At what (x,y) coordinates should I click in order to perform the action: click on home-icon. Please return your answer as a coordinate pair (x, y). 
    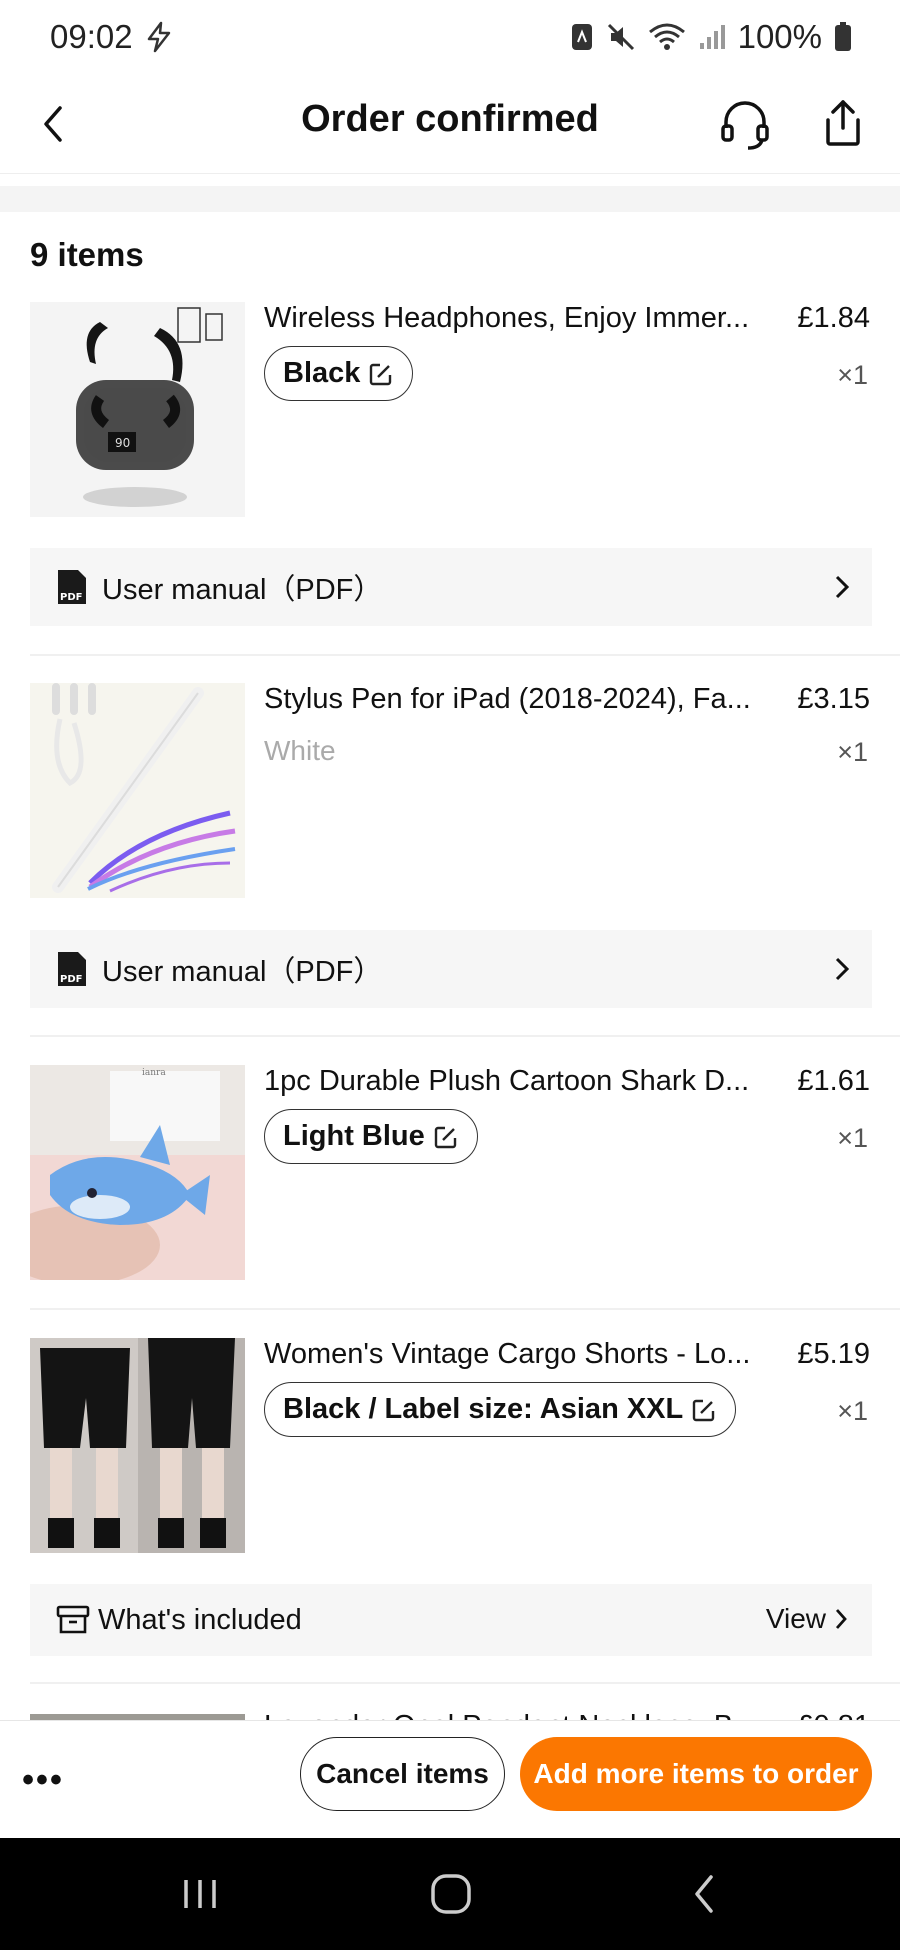
    Looking at the image, I should click on (451, 1894).